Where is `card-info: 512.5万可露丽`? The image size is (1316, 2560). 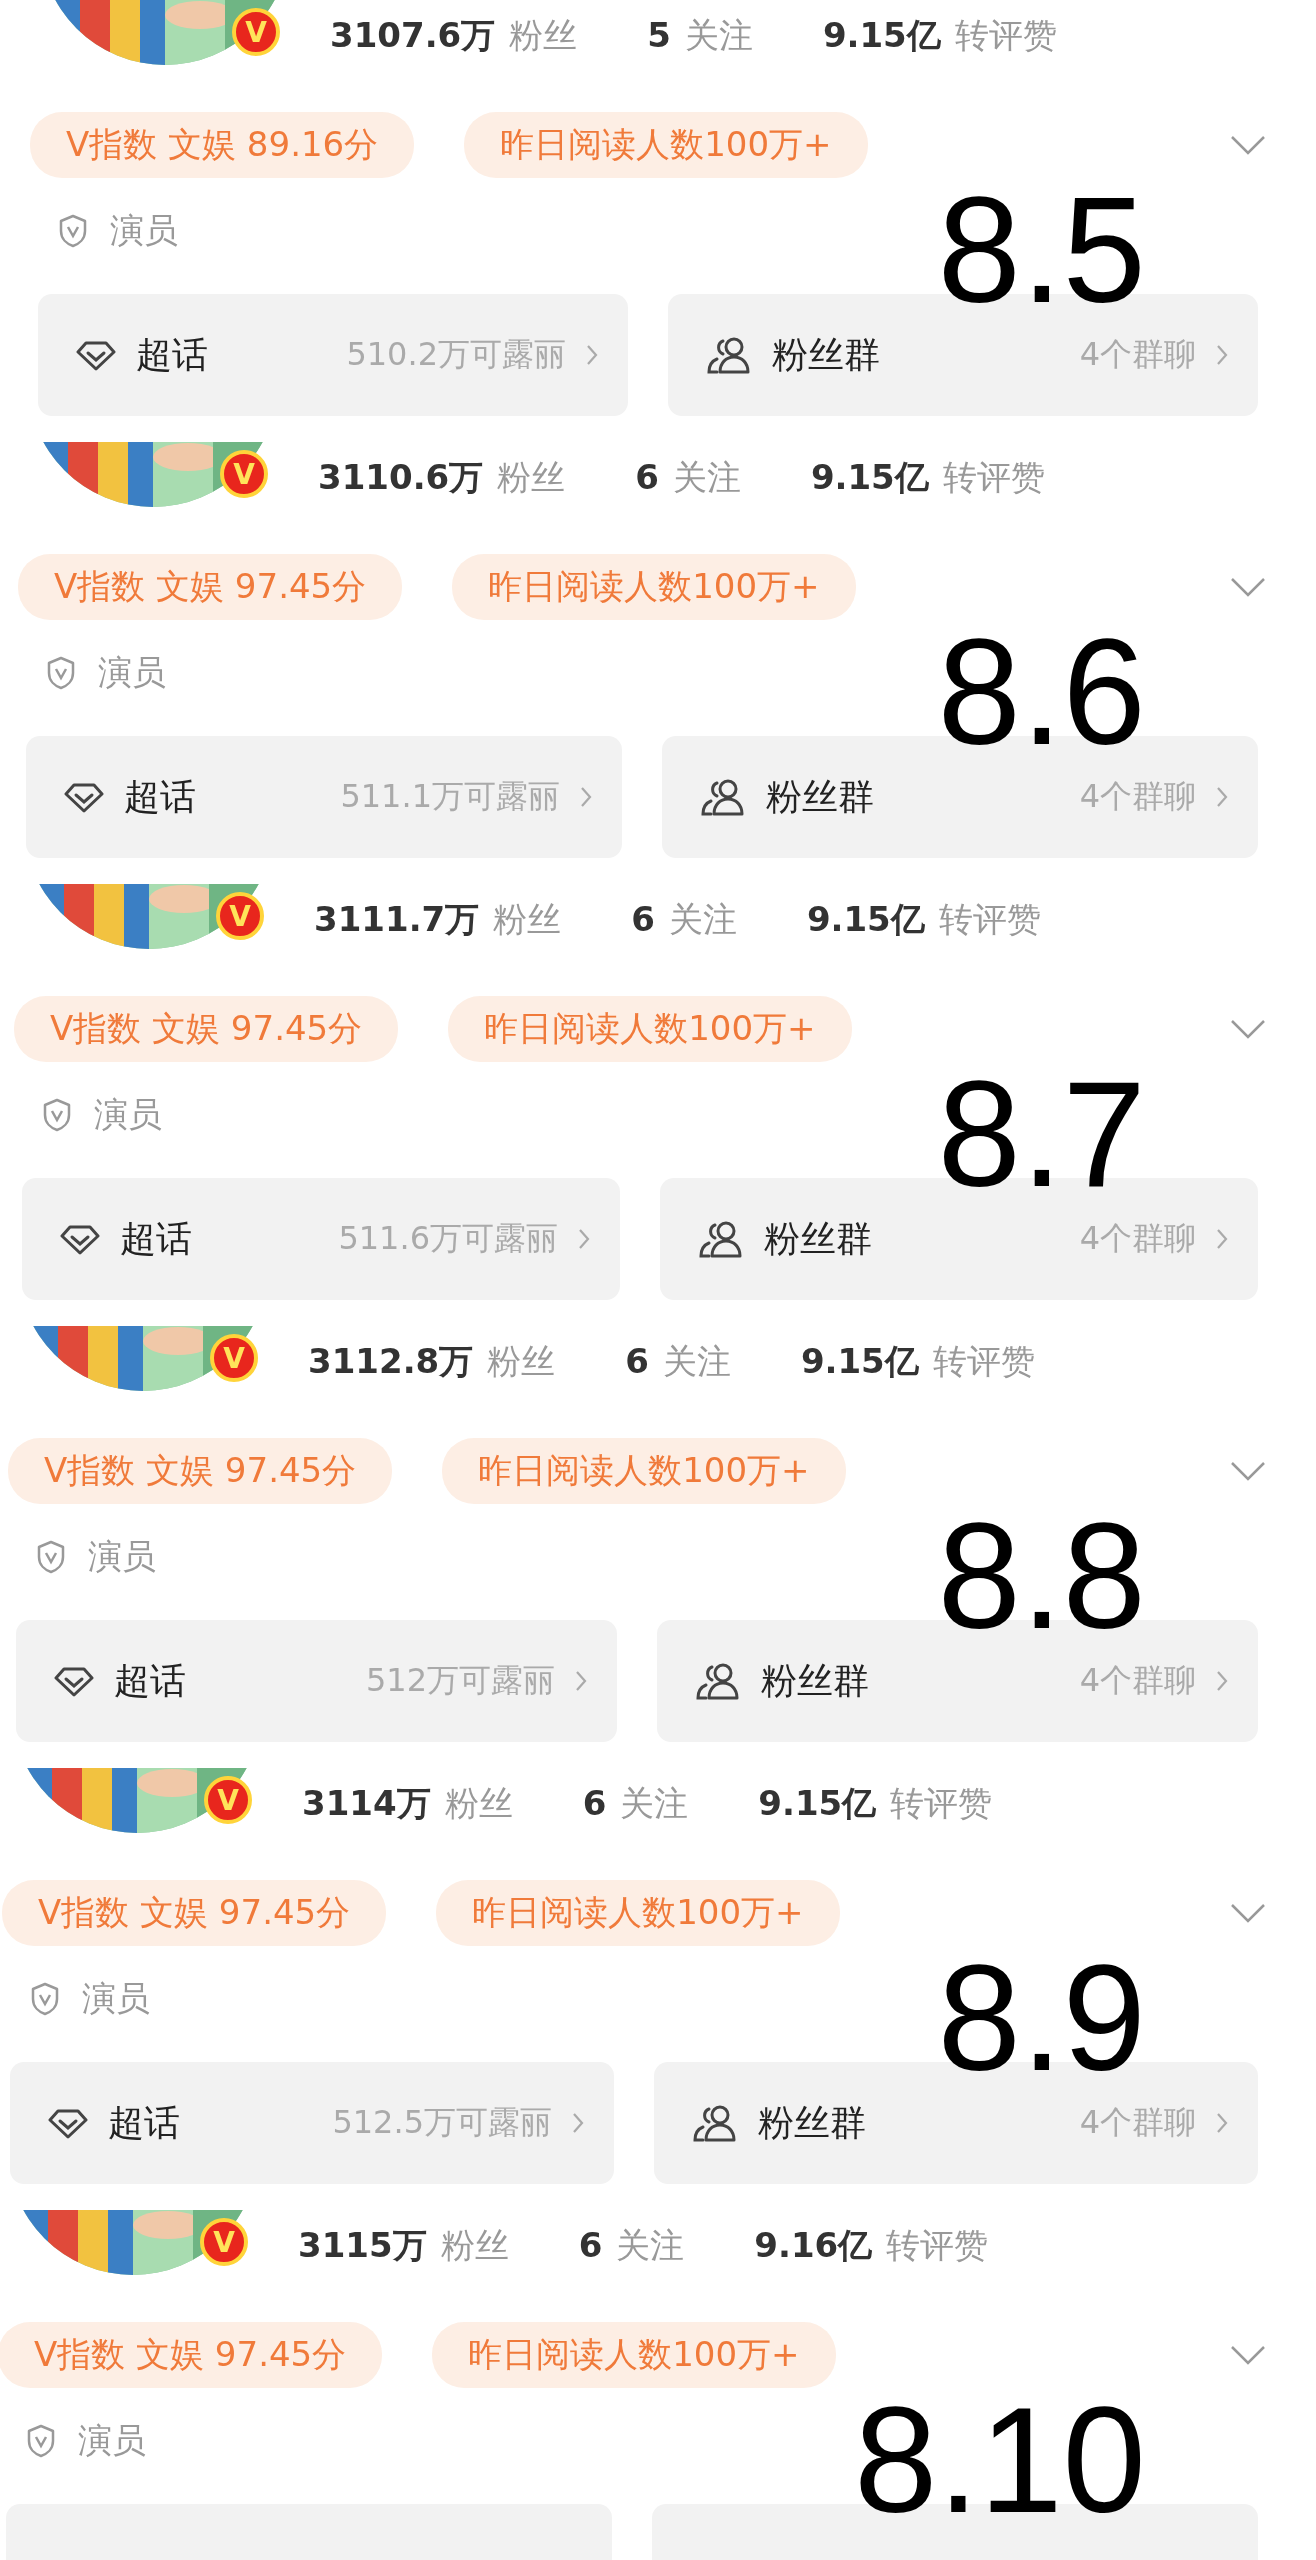
card-info: 512.5万可露丽 is located at coordinates (442, 2122).